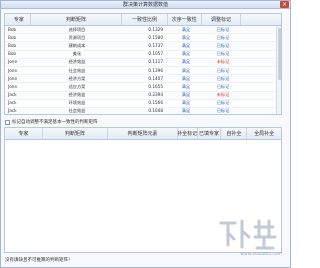 This screenshot has width=320, height=268. What do you see at coordinates (284, 4) in the screenshot?
I see `close-icon: ×` at bounding box center [284, 4].